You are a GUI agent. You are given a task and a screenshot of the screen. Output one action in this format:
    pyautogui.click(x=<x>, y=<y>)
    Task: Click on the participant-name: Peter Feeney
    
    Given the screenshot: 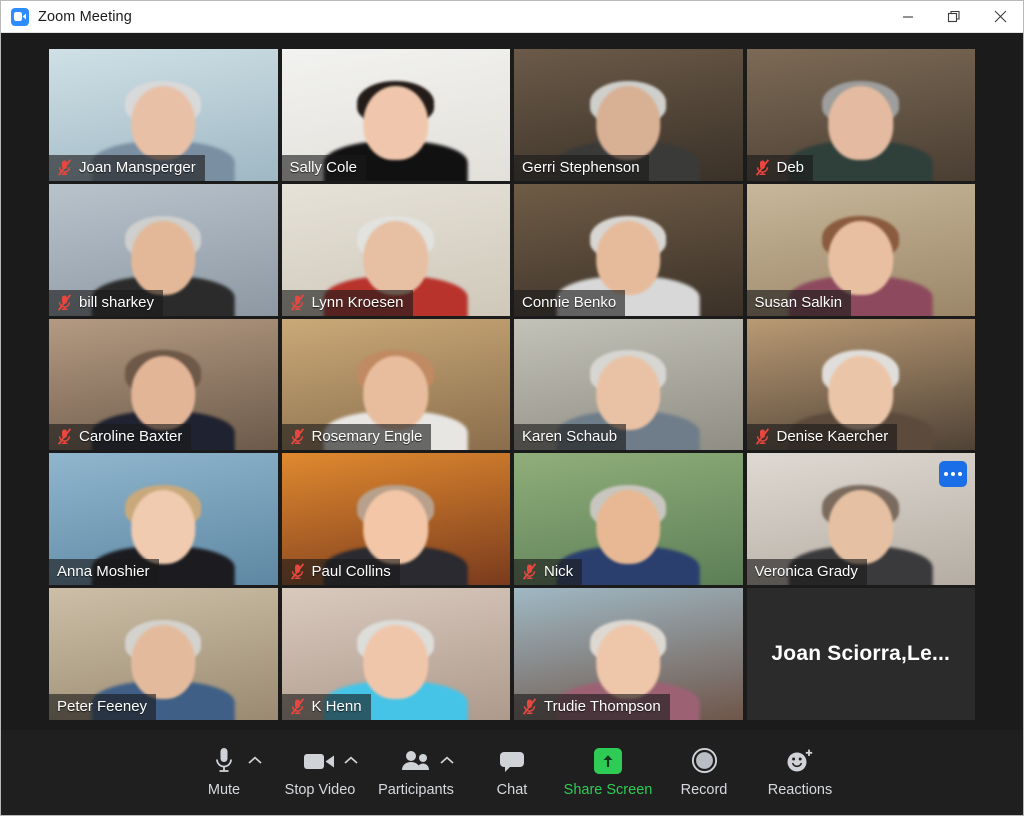 What is the action you would take?
    pyautogui.click(x=102, y=706)
    